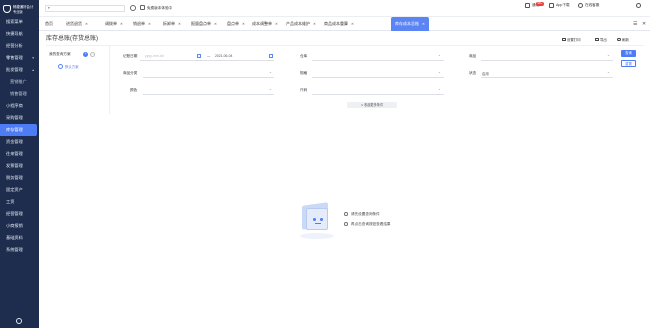  Describe the element at coordinates (114, 24) in the screenshot. I see `tab: 调拨单 ✕` at that location.